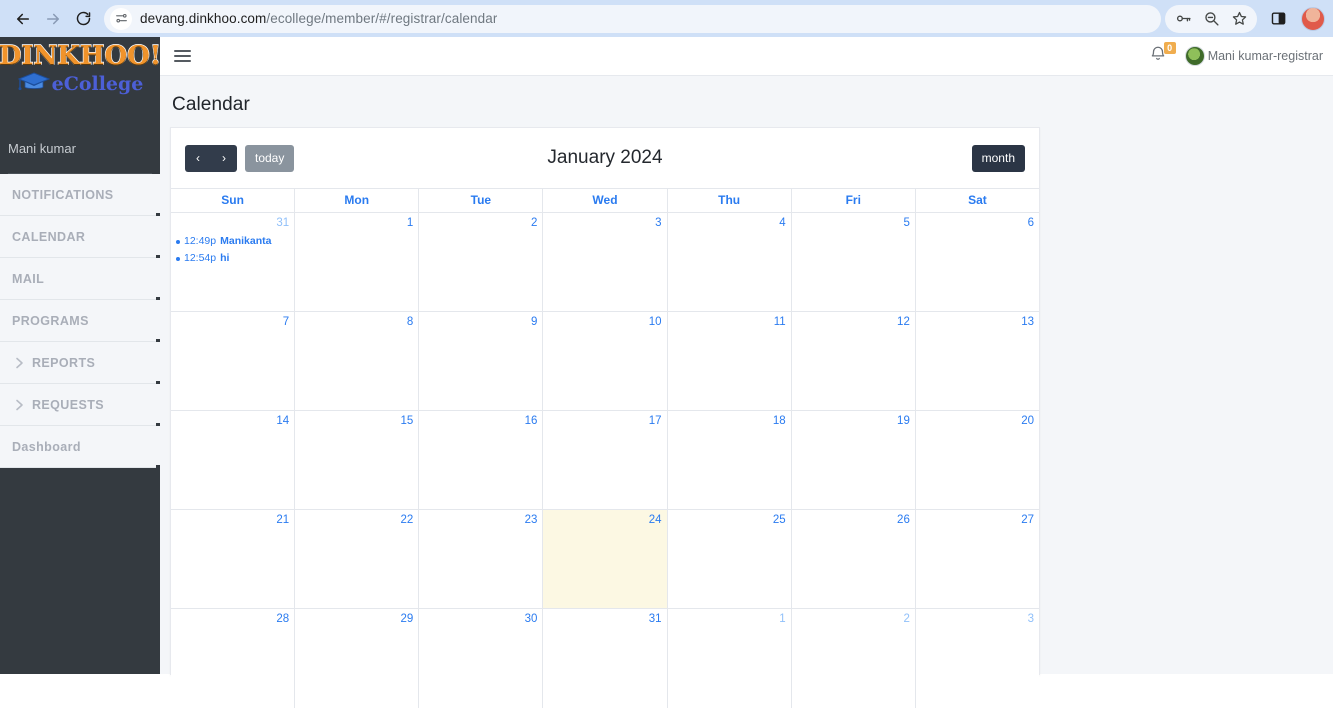 The height and width of the screenshot is (708, 1333). What do you see at coordinates (356, 361) in the screenshot?
I see `calendar-day-cell: 8` at bounding box center [356, 361].